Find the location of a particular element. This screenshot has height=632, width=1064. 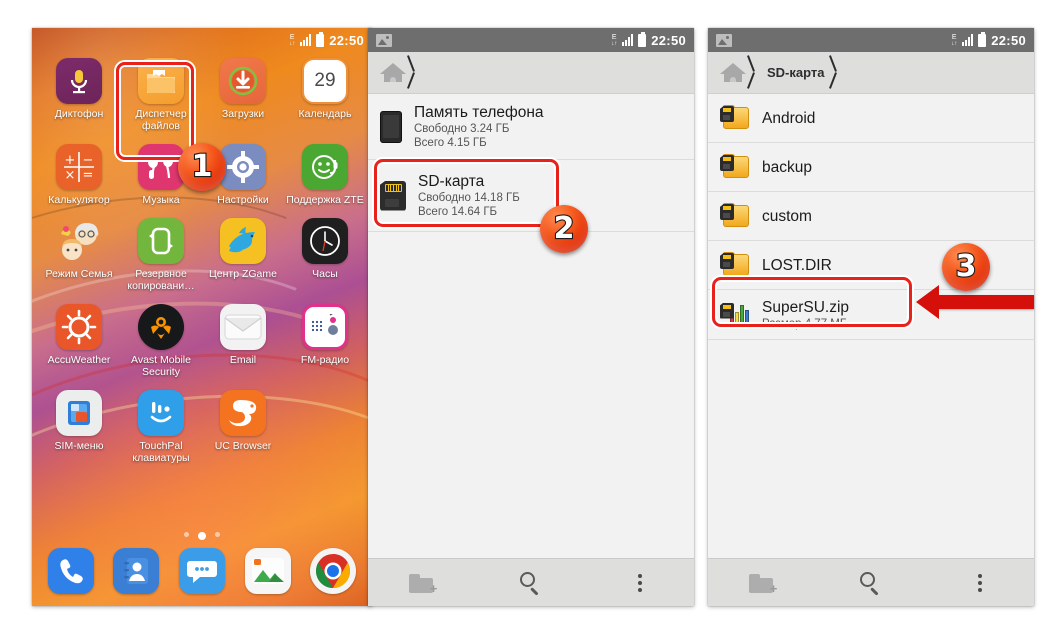

home-page-indicator is located at coordinates (202, 536).